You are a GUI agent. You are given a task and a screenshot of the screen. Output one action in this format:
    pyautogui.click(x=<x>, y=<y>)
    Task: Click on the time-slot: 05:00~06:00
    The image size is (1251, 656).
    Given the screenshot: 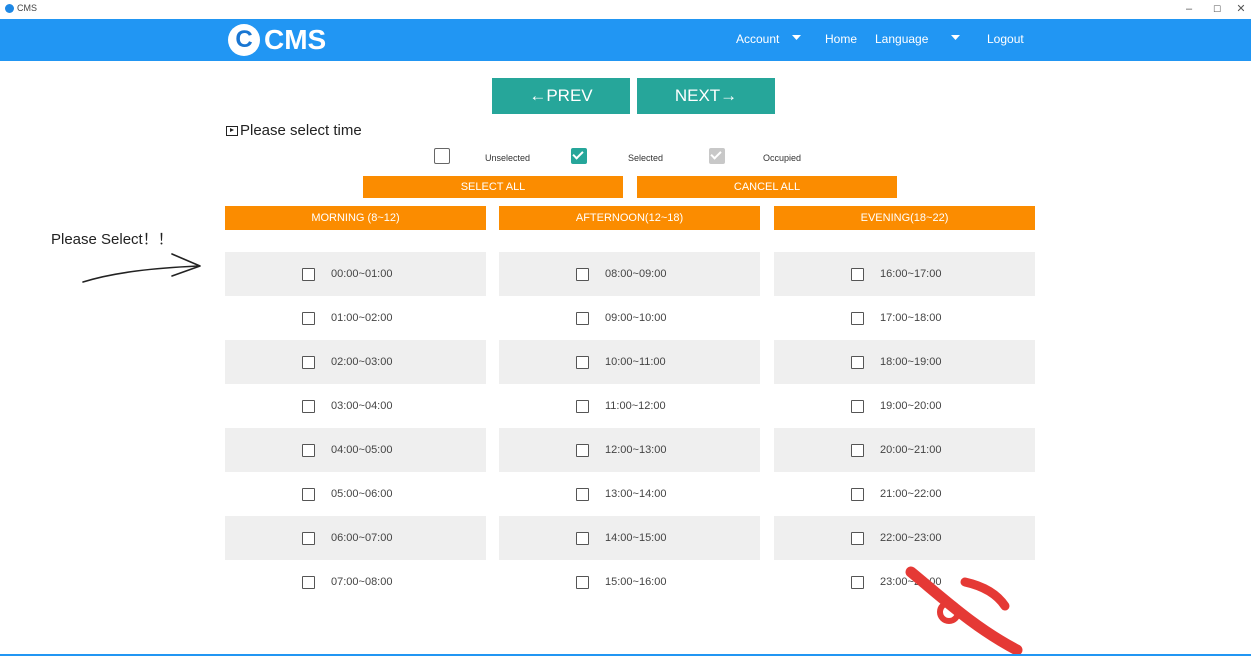 What is the action you would take?
    pyautogui.click(x=355, y=494)
    